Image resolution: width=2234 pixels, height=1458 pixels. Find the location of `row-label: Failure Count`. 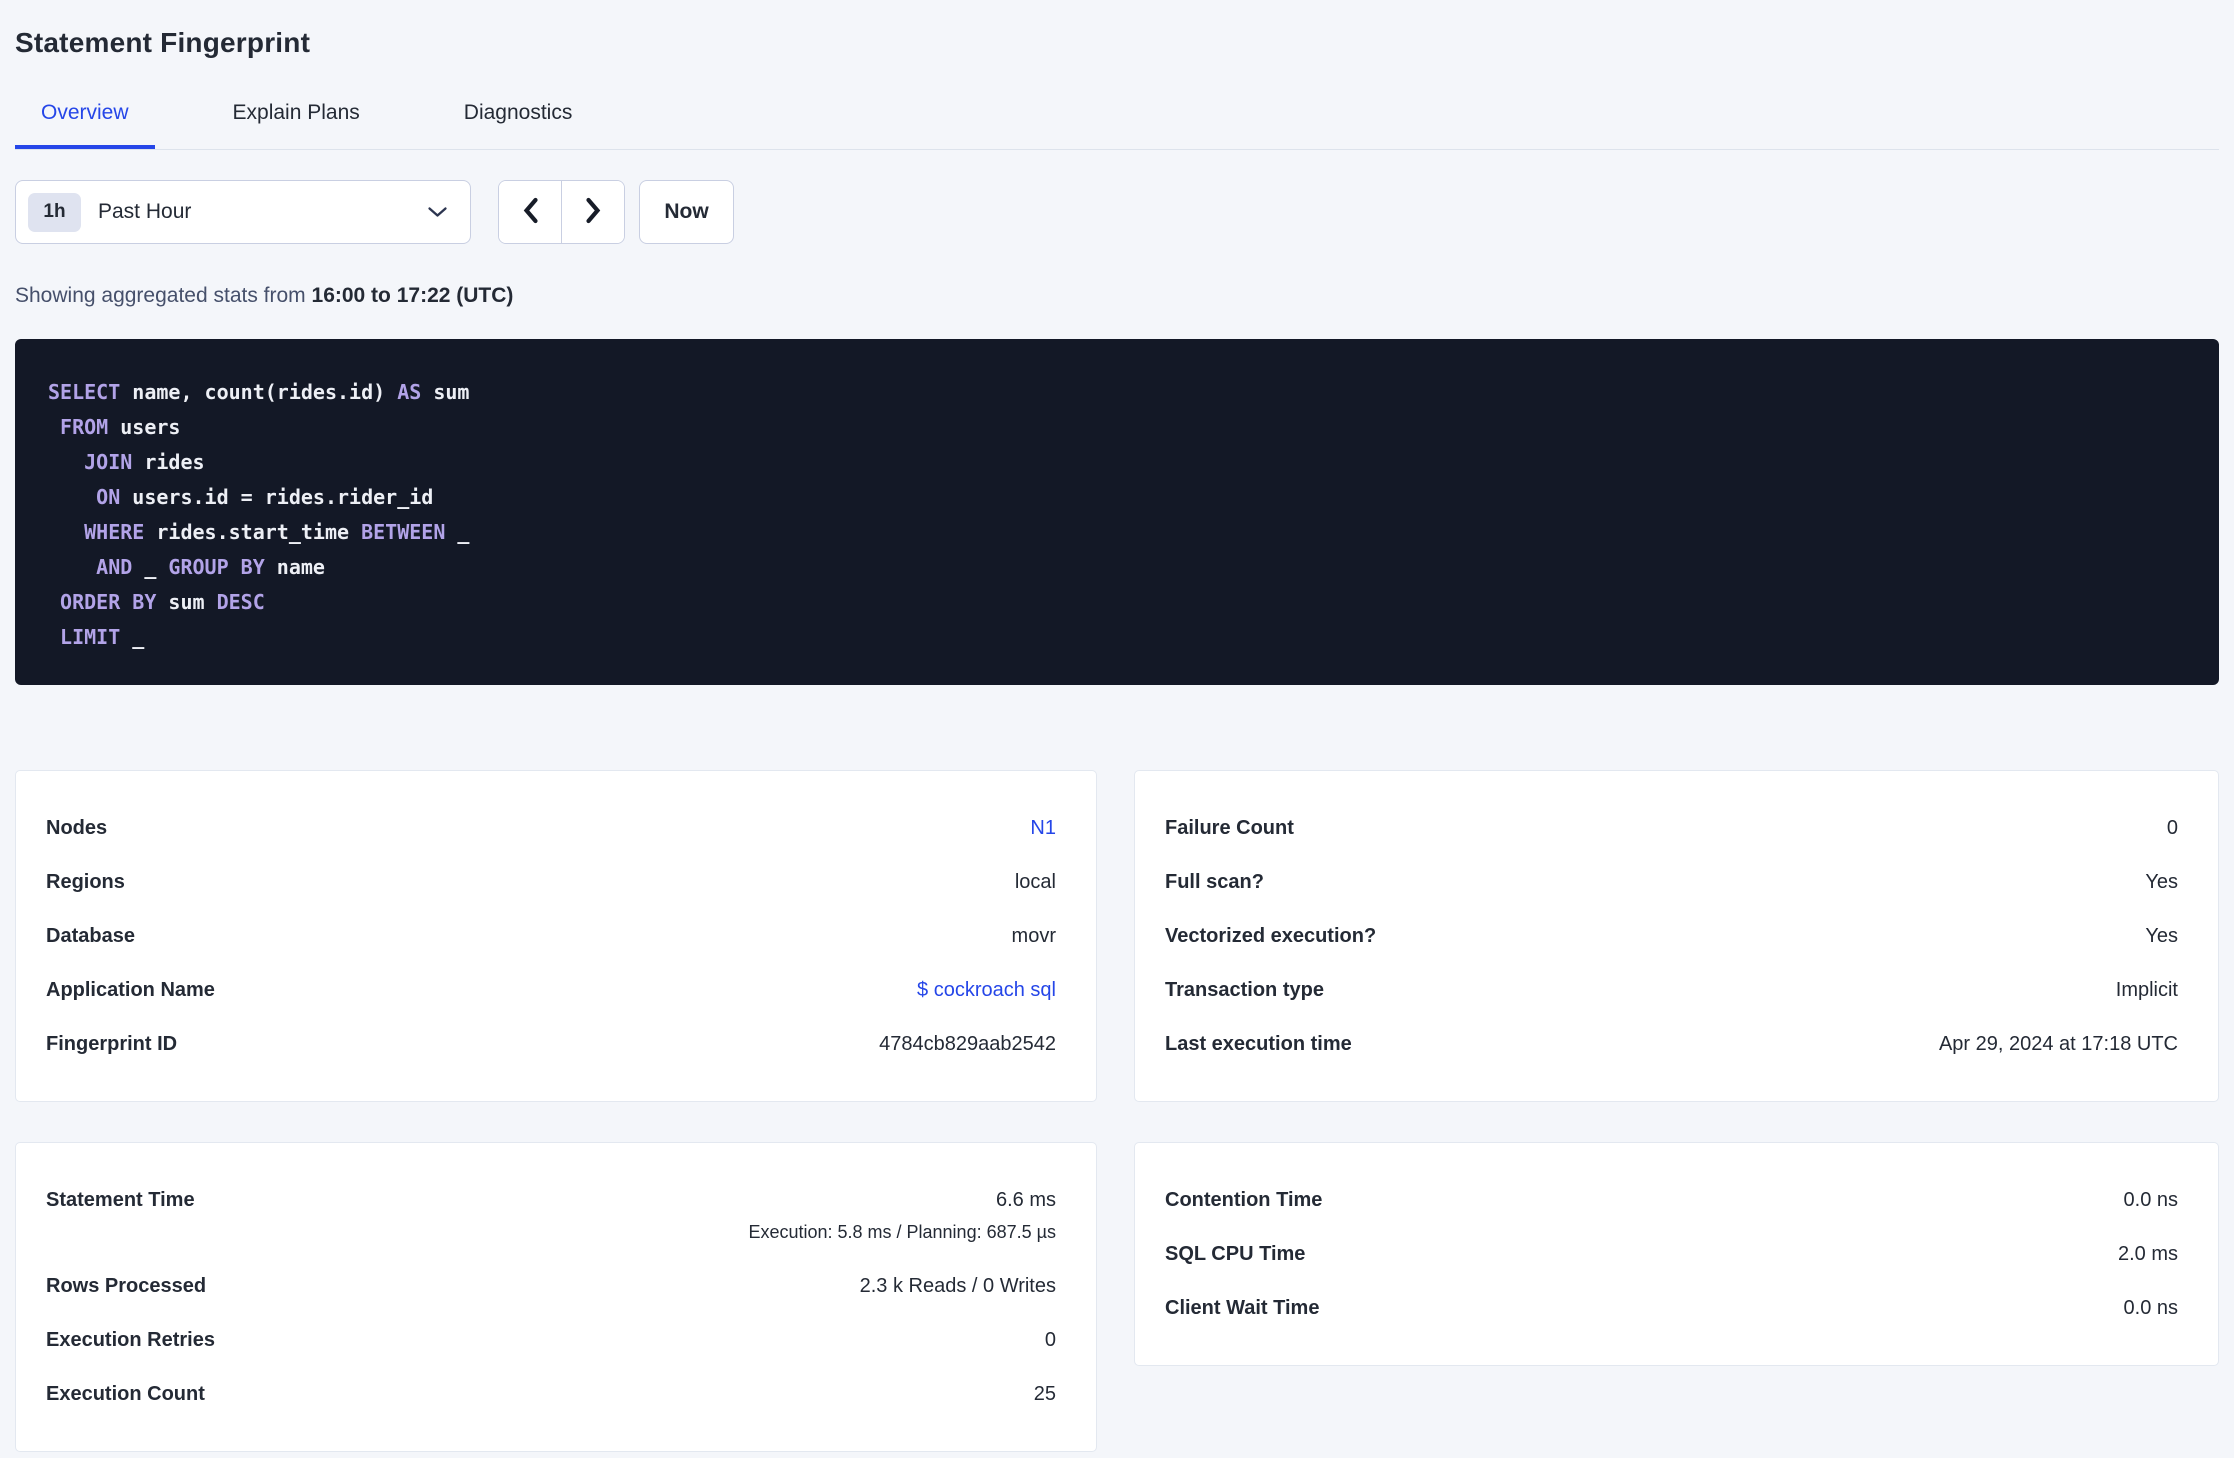

row-label: Failure Count is located at coordinates (1229, 828).